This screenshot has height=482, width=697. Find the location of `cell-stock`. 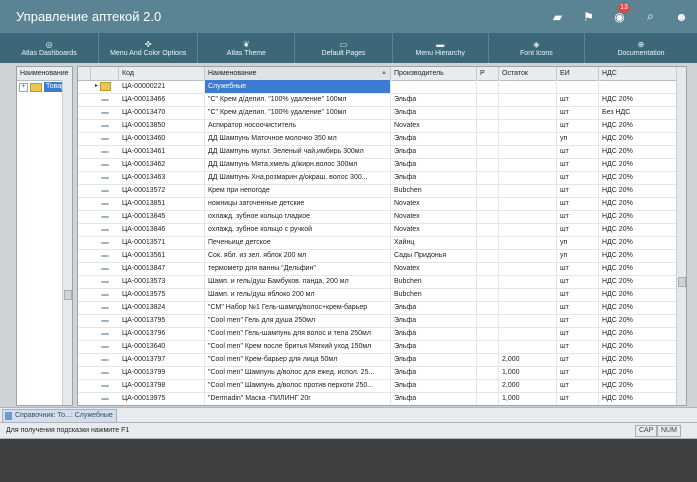

cell-stock is located at coordinates (528, 242).